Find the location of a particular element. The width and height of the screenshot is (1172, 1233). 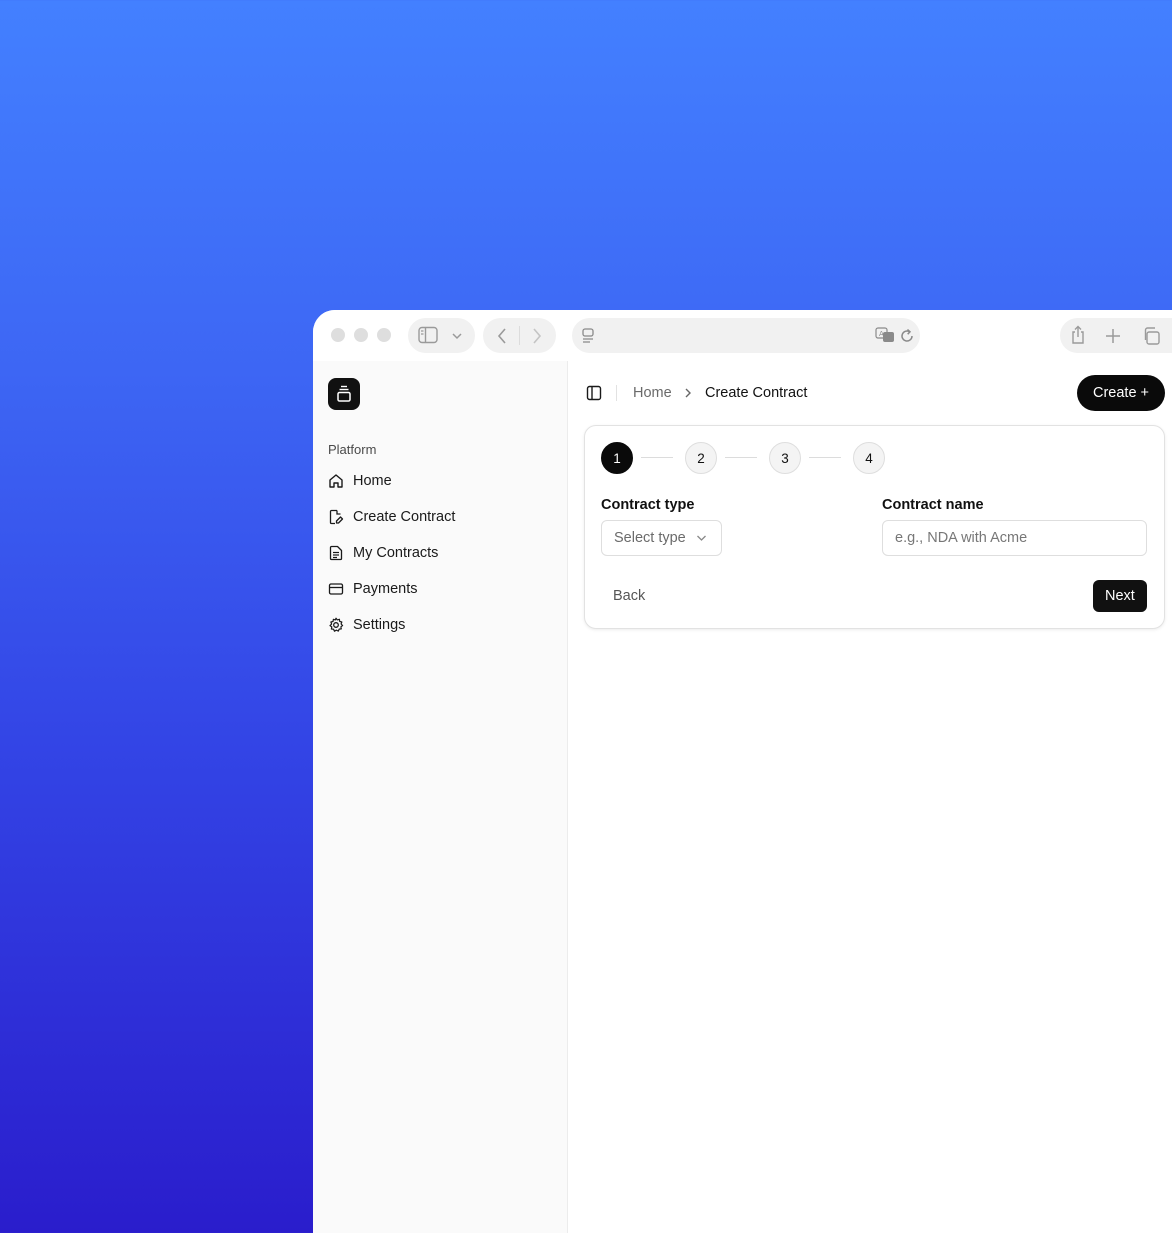

sidebar-item-payments: Payments is located at coordinates (372, 589).